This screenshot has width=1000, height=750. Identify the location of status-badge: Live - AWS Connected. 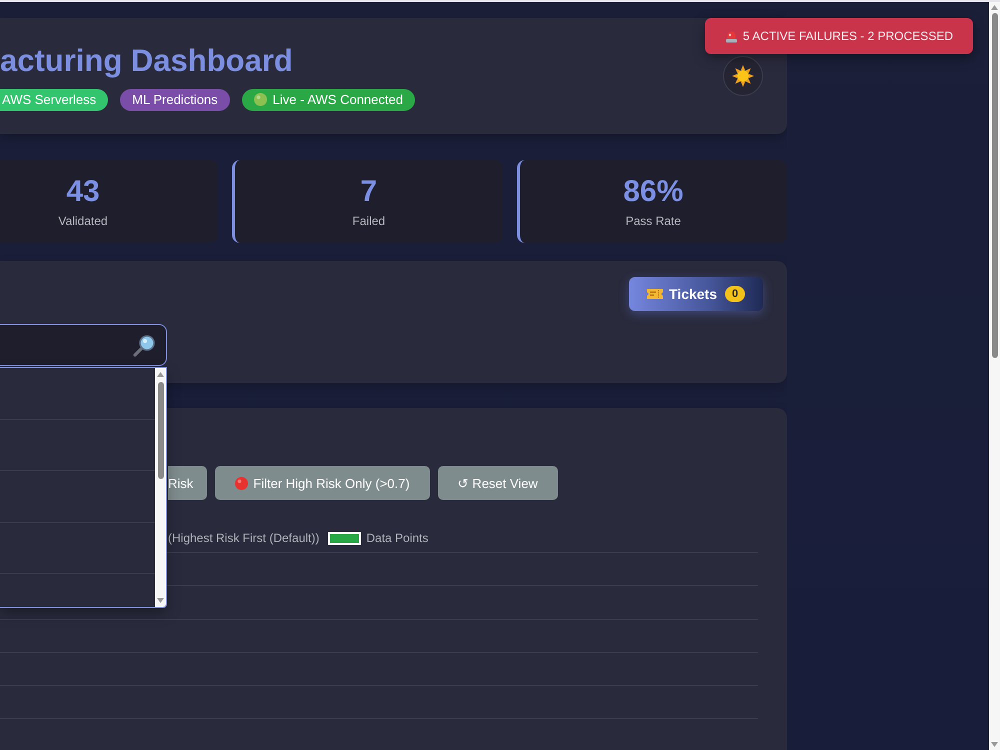
(328, 99).